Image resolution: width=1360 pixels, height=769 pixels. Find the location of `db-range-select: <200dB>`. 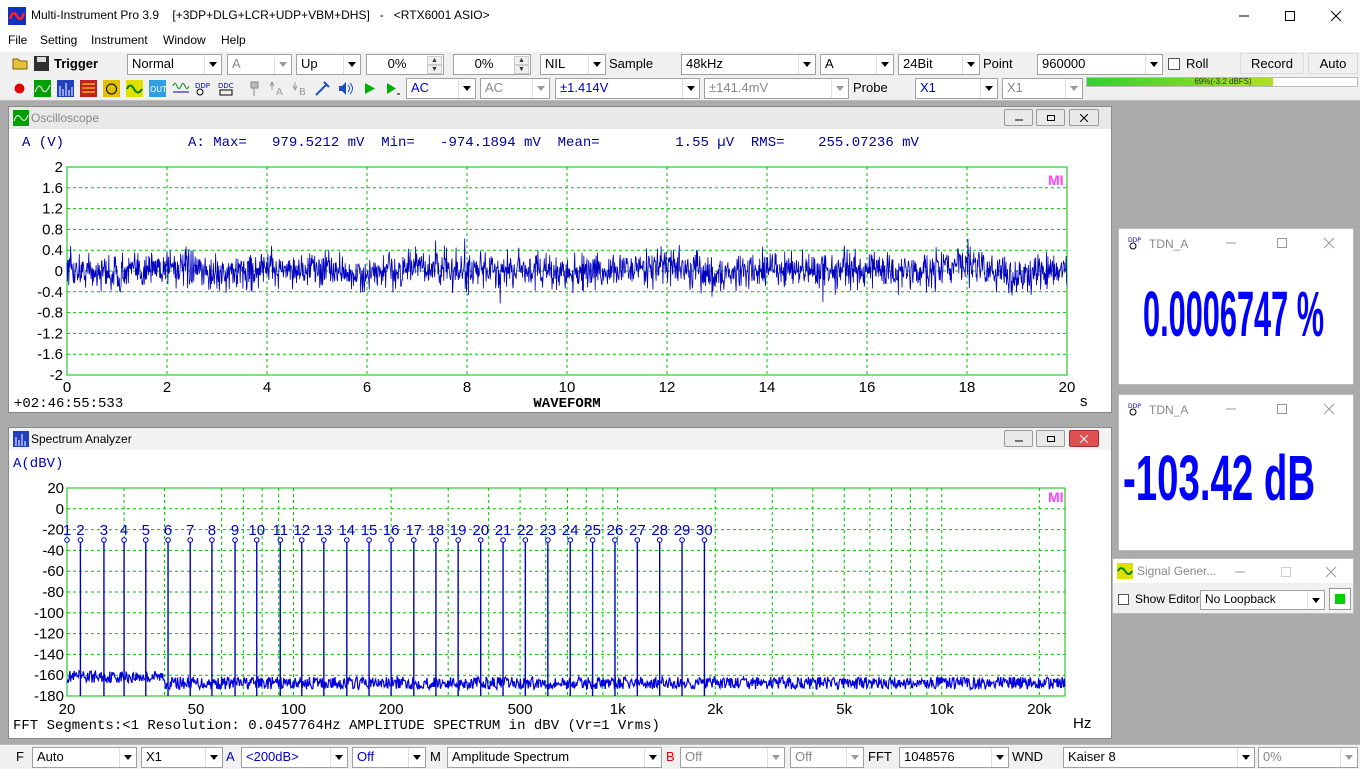

db-range-select: <200dB> is located at coordinates (294, 757).